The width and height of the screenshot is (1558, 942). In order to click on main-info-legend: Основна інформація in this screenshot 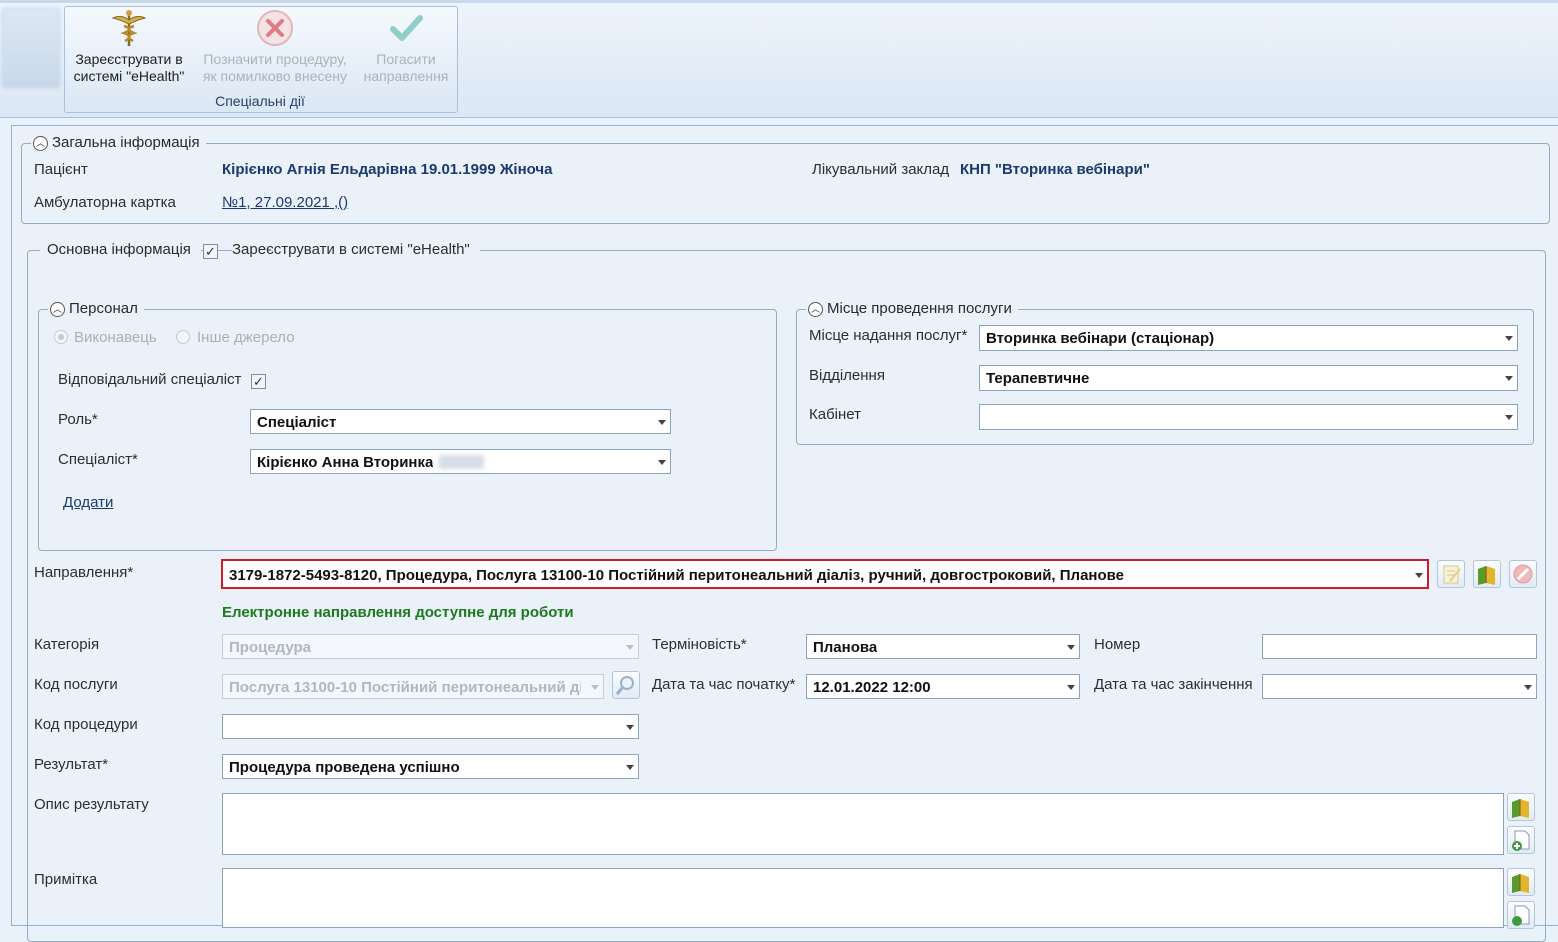, I will do `click(120, 249)`.